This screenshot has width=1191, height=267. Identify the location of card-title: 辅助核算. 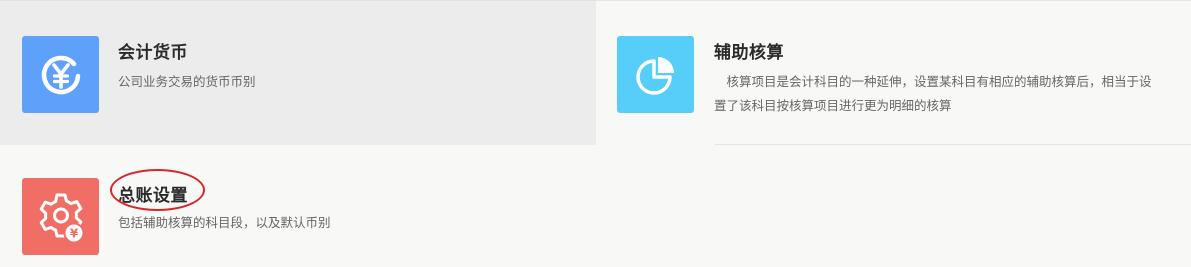
(749, 50).